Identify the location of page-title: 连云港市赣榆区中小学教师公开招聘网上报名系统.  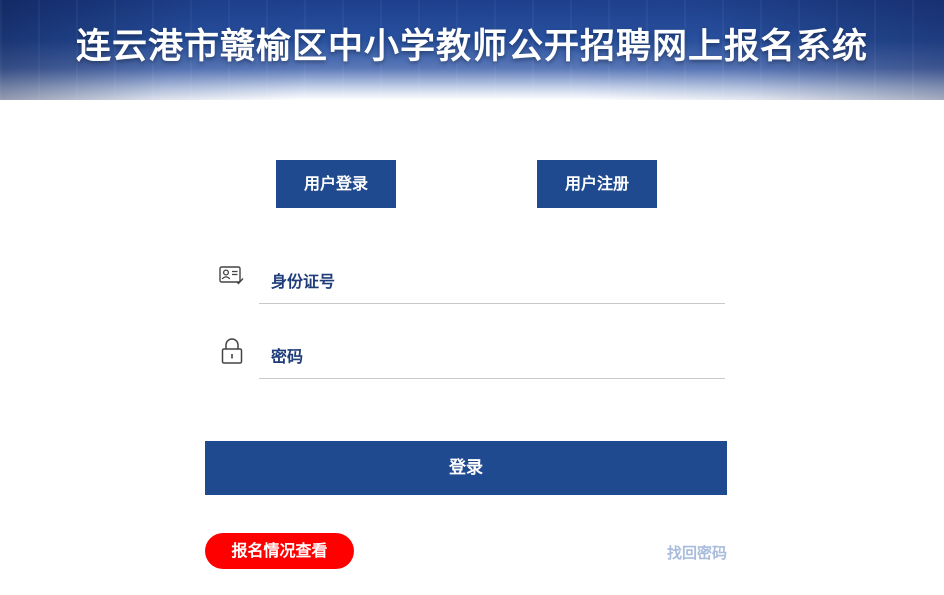
(471, 47).